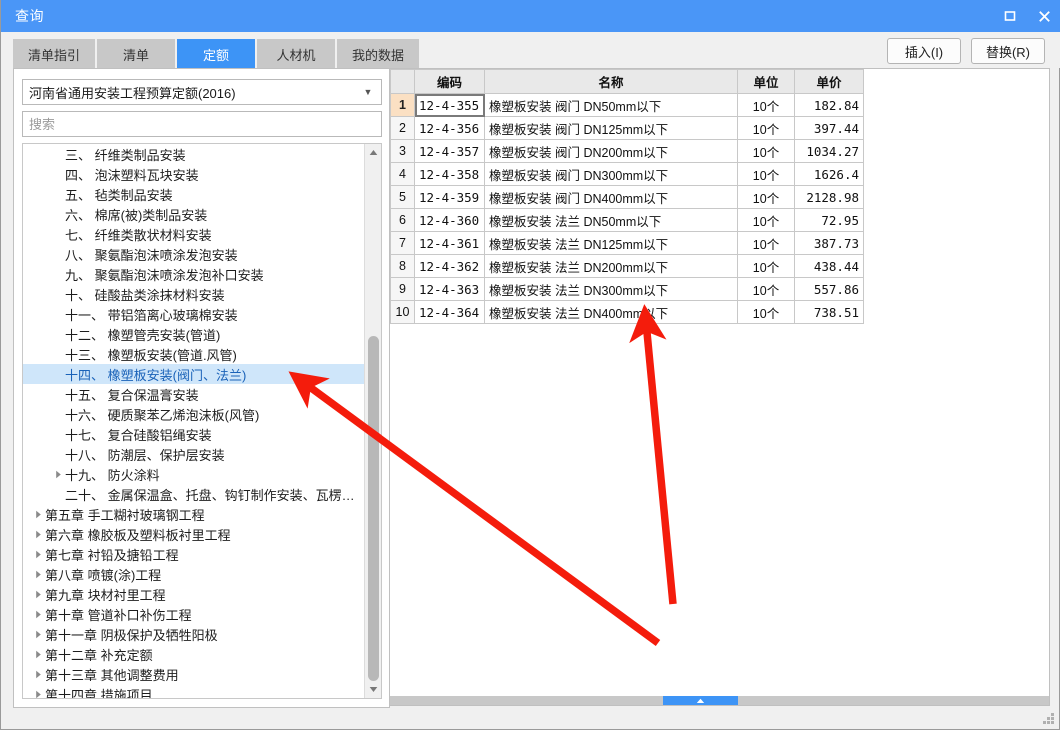 This screenshot has width=1060, height=730. What do you see at coordinates (373, 152) in the screenshot?
I see `scroll-up-arrow-icon` at bounding box center [373, 152].